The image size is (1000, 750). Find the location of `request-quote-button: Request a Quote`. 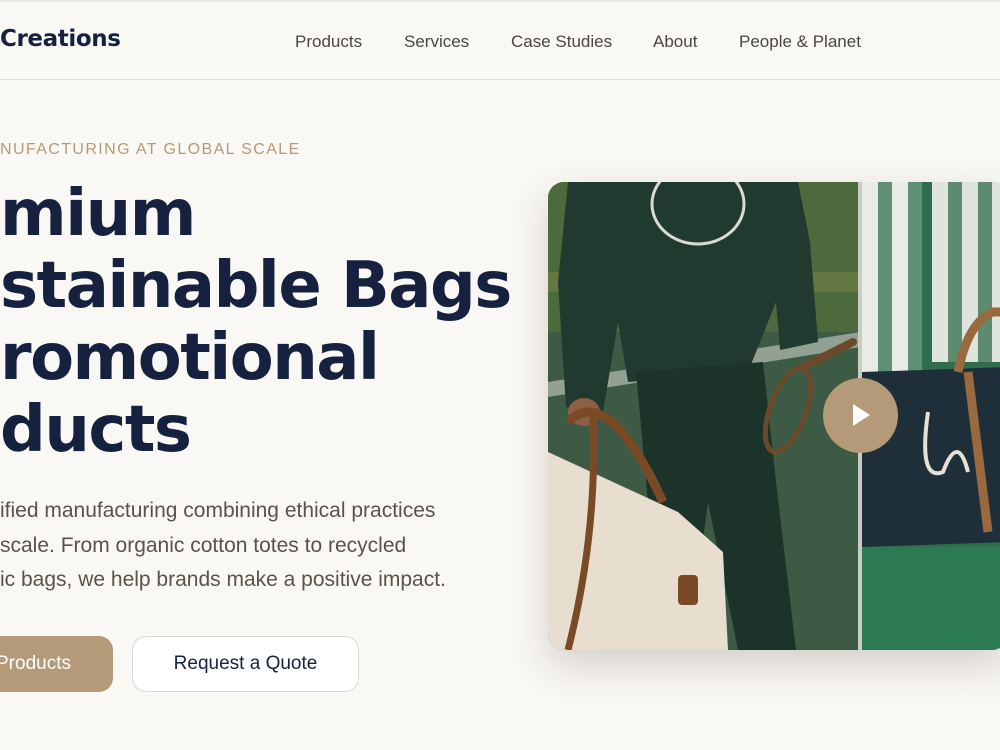

request-quote-button: Request a Quote is located at coordinates (245, 664).